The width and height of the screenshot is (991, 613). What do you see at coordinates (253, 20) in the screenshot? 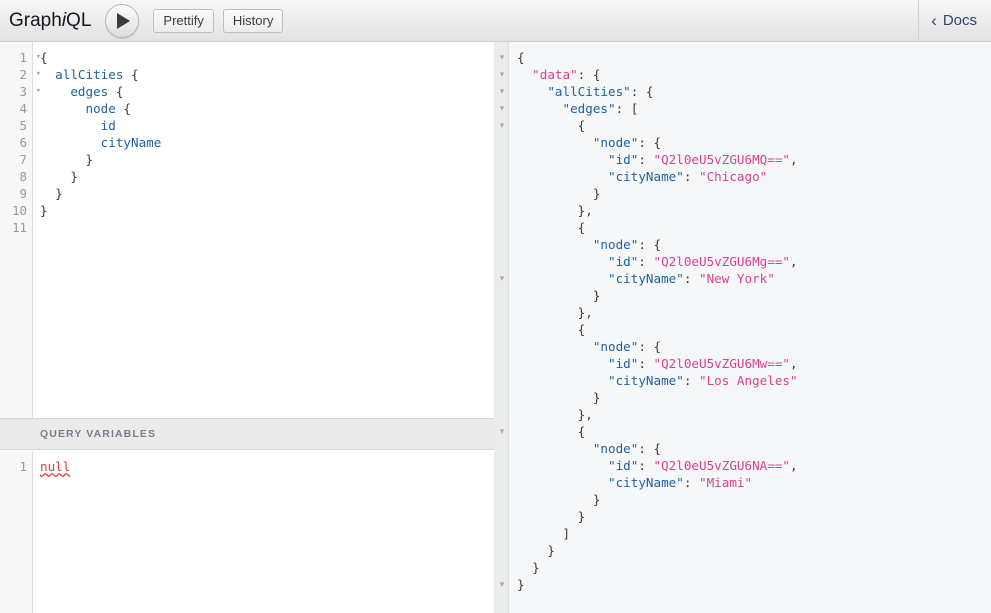
I see `history-button: History` at bounding box center [253, 20].